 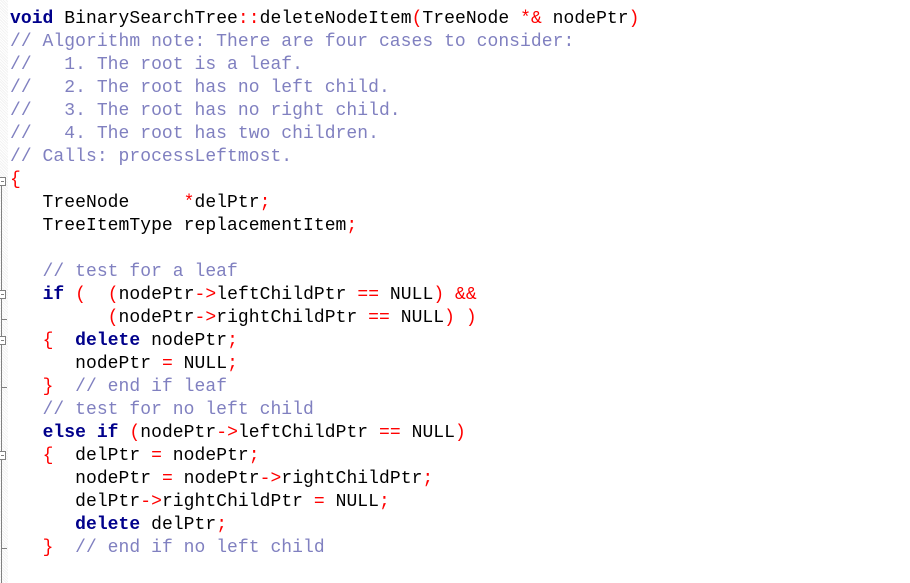 I want to click on code-line: } // end if no left child, so click(x=325, y=548).